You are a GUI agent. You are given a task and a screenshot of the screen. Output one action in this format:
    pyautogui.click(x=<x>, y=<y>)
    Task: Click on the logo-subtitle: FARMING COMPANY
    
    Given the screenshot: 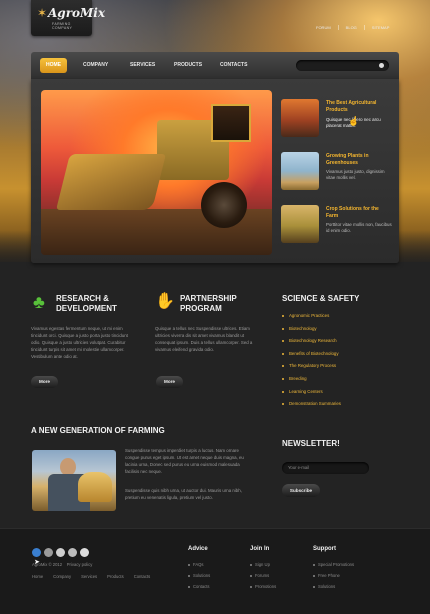 What is the action you would take?
    pyautogui.click(x=62, y=26)
    